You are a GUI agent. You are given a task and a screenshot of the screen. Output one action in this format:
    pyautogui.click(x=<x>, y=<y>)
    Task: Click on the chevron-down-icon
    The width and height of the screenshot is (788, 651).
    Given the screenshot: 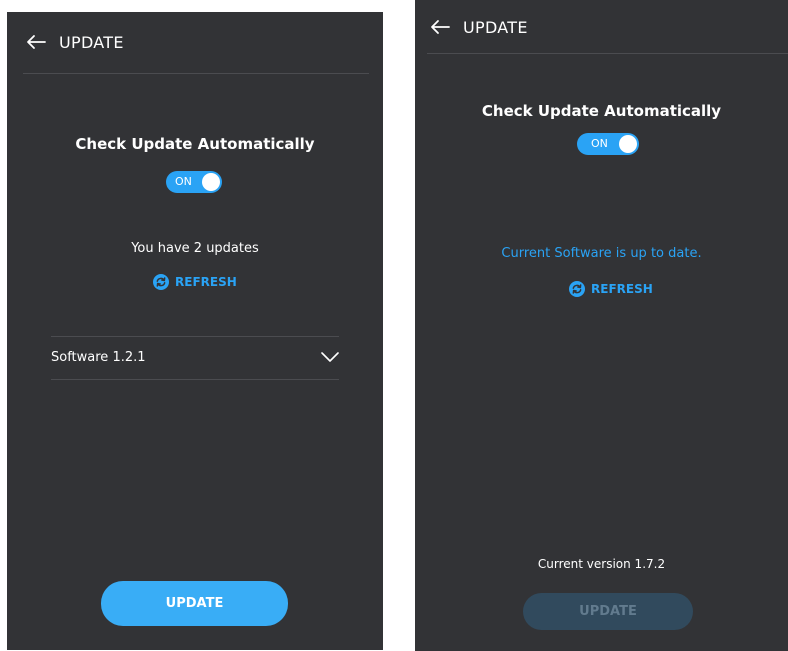 What is the action you would take?
    pyautogui.click(x=330, y=357)
    